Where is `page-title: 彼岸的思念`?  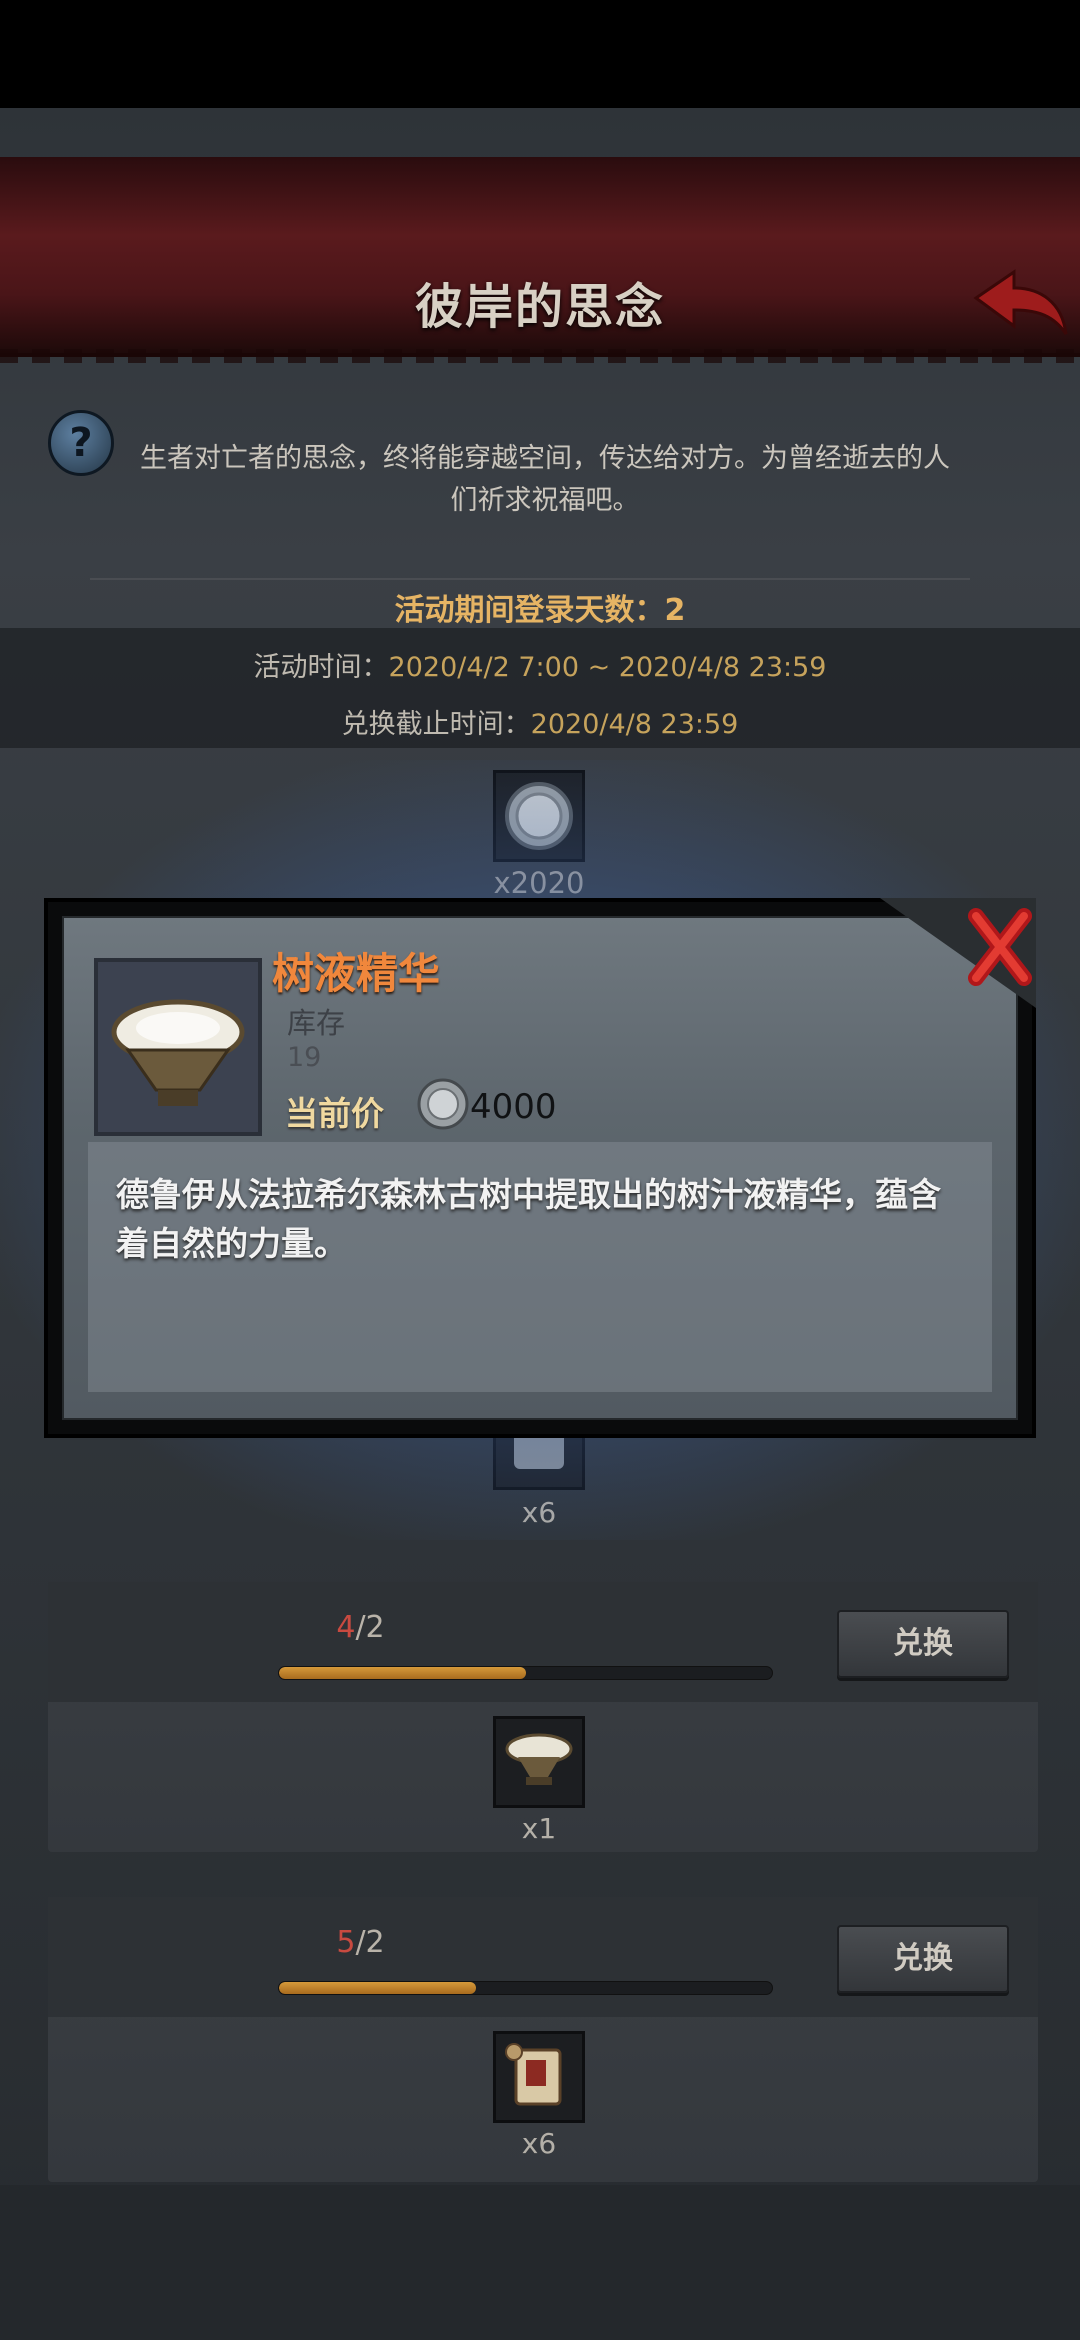 page-title: 彼岸的思念 is located at coordinates (539, 307).